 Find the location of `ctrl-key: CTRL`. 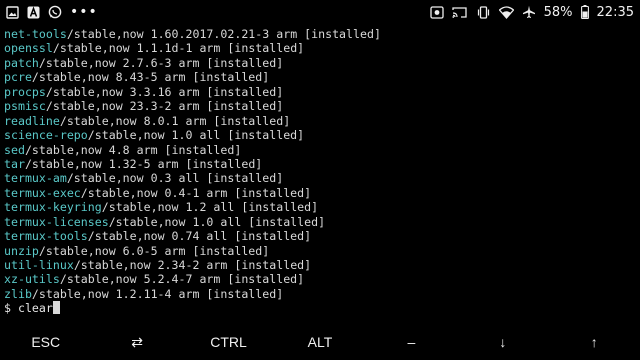

ctrl-key: CTRL is located at coordinates (228, 342).